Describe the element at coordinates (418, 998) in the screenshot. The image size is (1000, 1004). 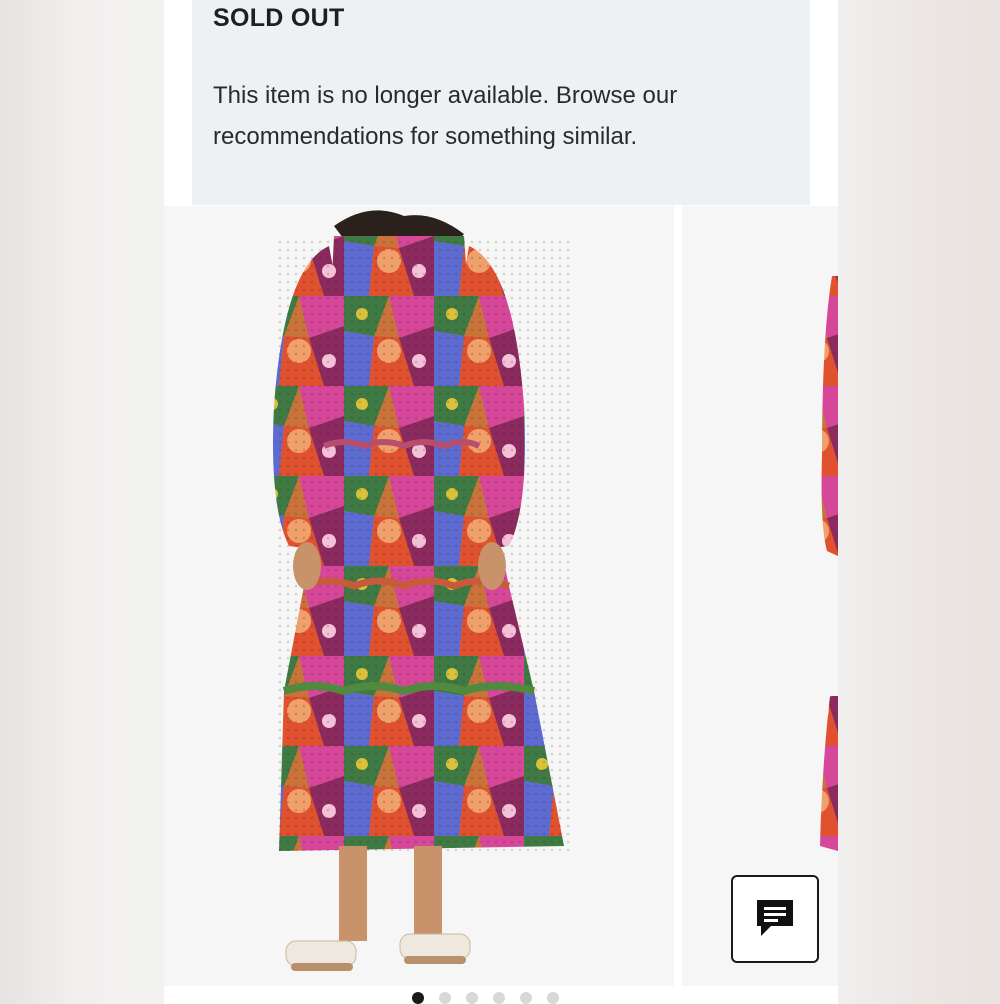
I see `pagination-dot-active` at that location.